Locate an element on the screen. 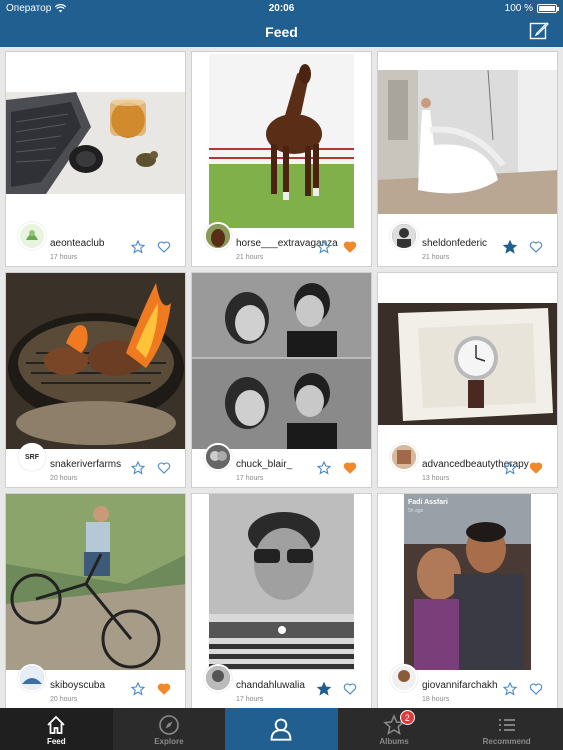 Image resolution: width=563 pixels, height=750 pixels. feed-card: SRF snakeriverfarms 20 hours is located at coordinates (95, 380).